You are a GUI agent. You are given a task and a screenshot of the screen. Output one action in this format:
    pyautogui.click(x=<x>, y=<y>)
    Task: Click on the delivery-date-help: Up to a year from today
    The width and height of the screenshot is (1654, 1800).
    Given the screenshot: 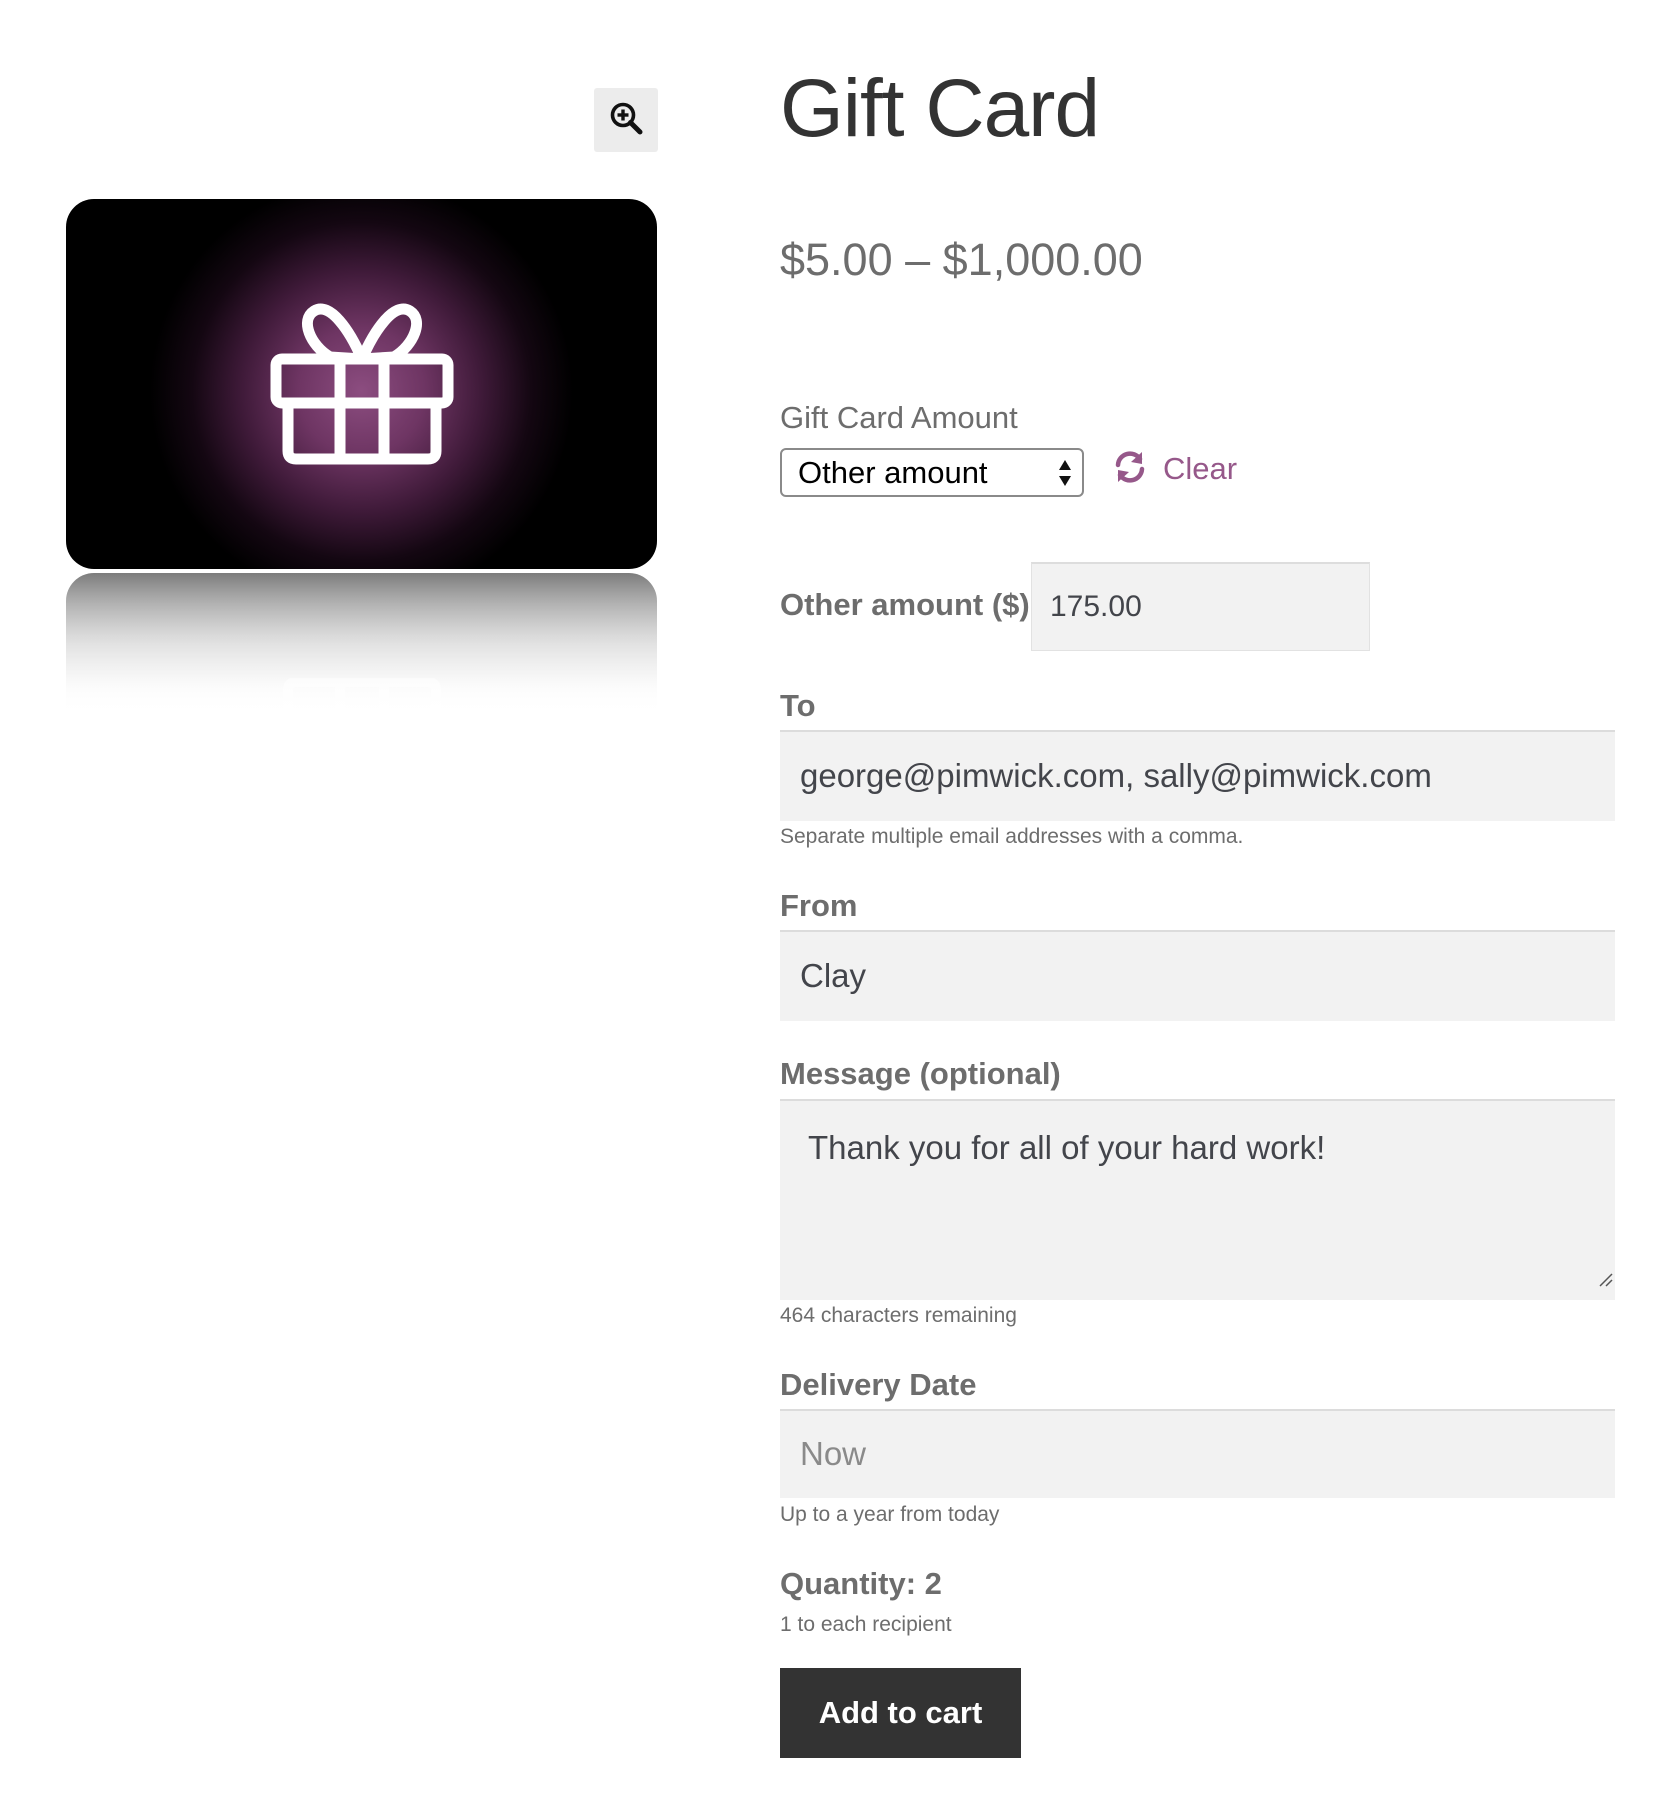 What is the action you would take?
    pyautogui.click(x=890, y=1514)
    